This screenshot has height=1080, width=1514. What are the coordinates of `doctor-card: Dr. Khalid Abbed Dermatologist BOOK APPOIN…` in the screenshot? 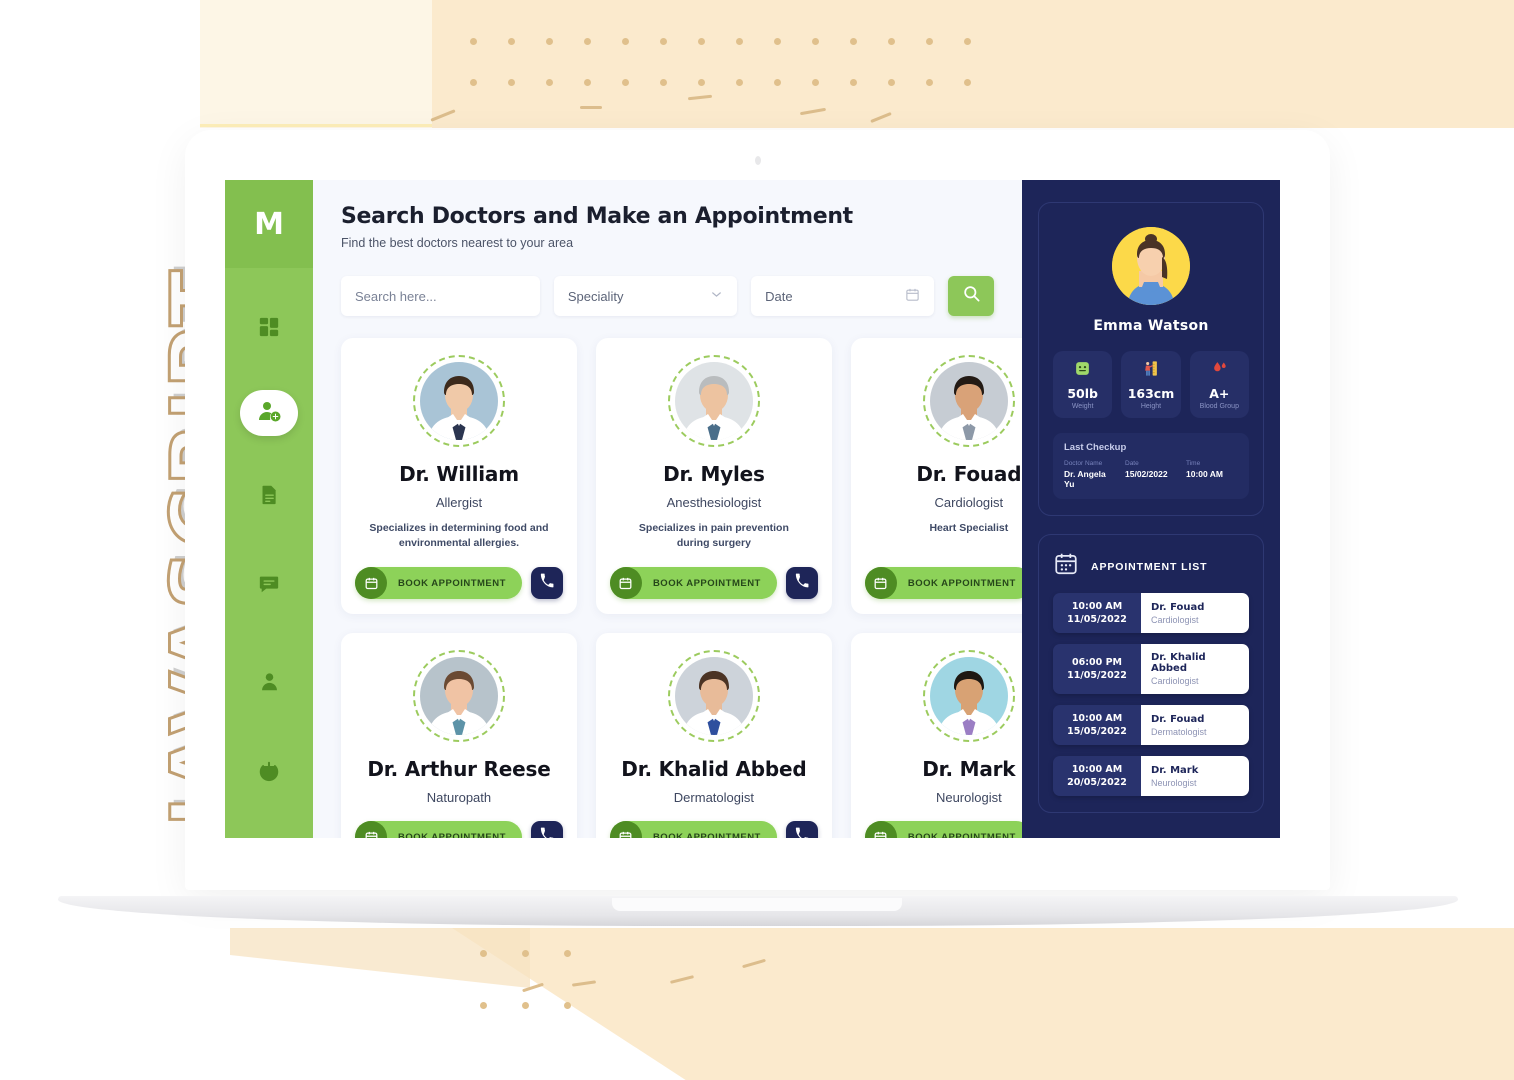 It's located at (713, 735).